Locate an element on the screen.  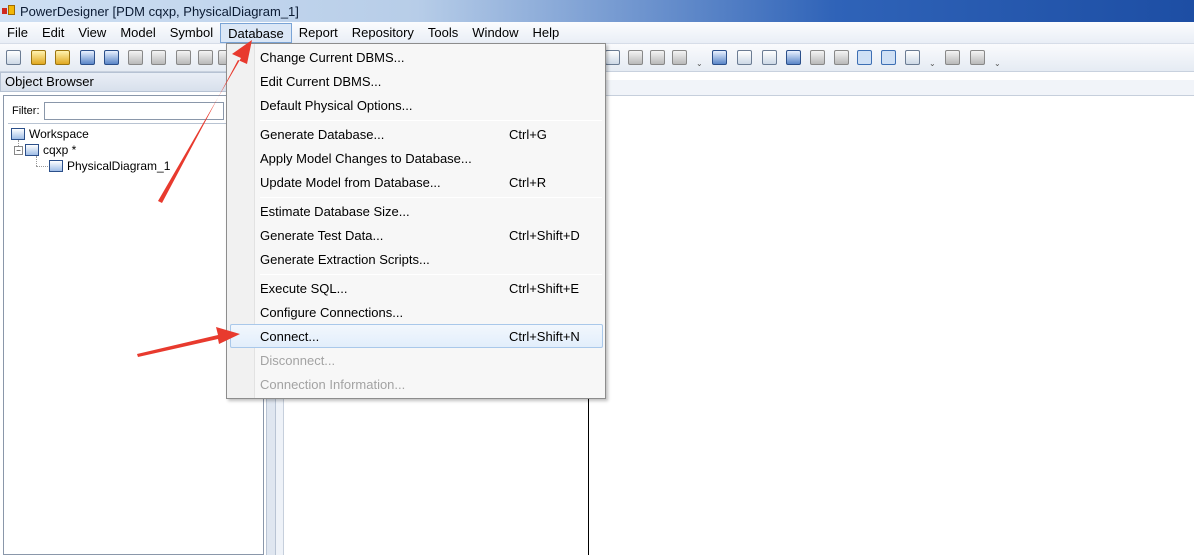
toolbar-overflow-chevron-icon-2: ⌄ is located at coordinates (932, 64).